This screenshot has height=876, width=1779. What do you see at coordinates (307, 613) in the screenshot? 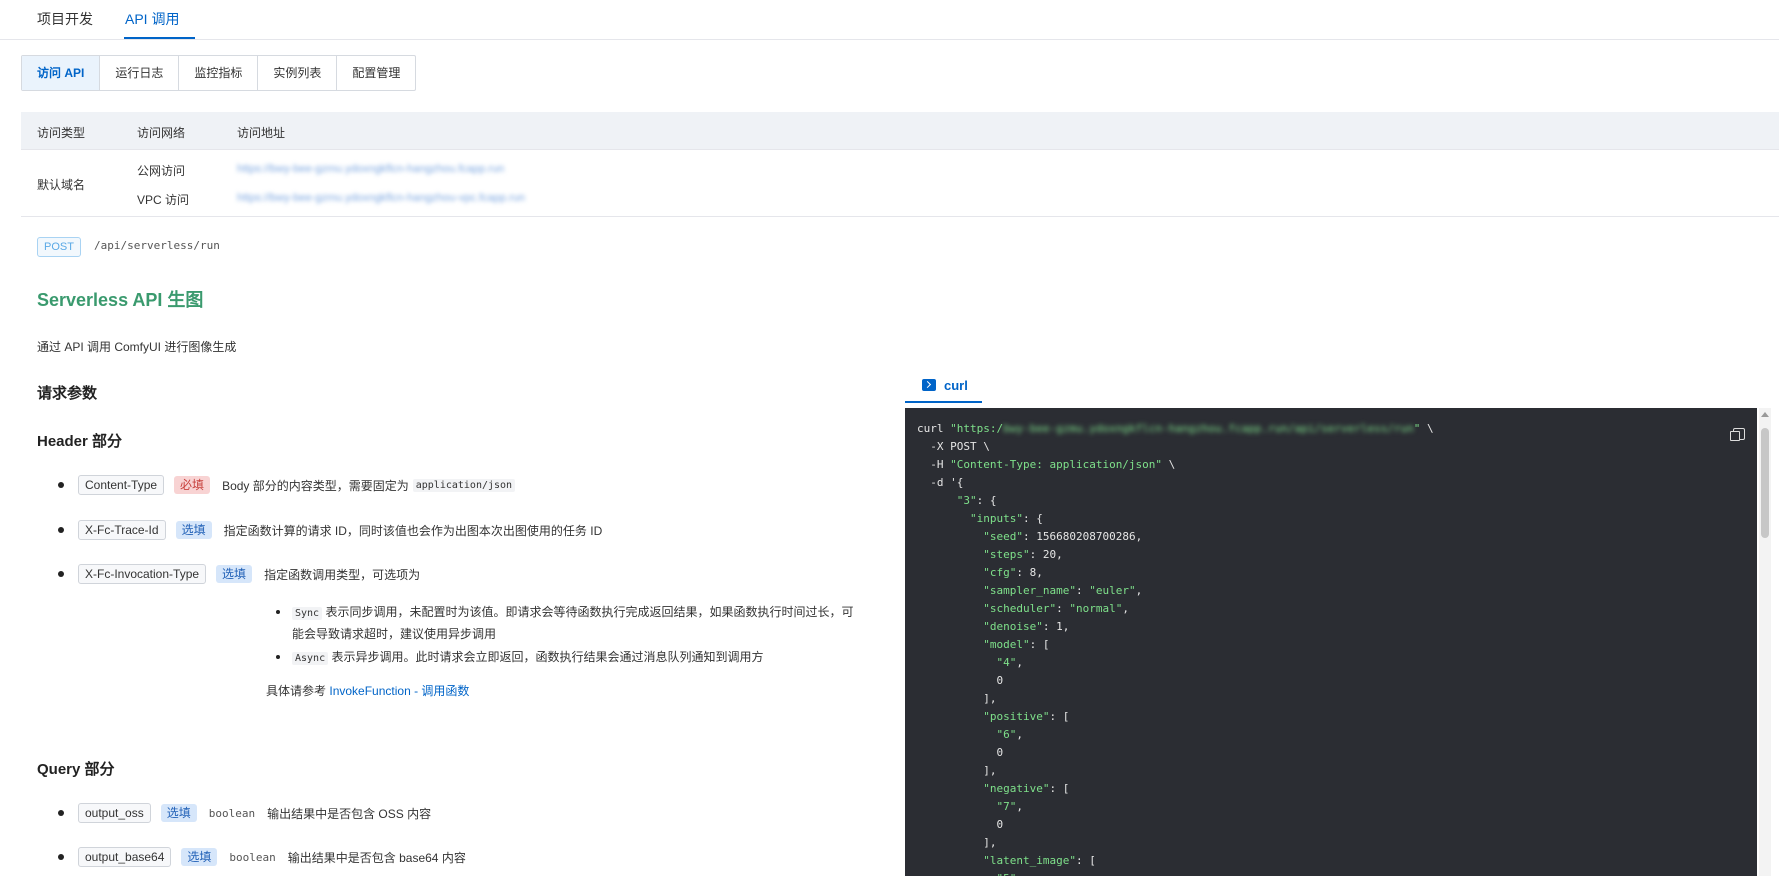
I see `option-code: Sync` at bounding box center [307, 613].